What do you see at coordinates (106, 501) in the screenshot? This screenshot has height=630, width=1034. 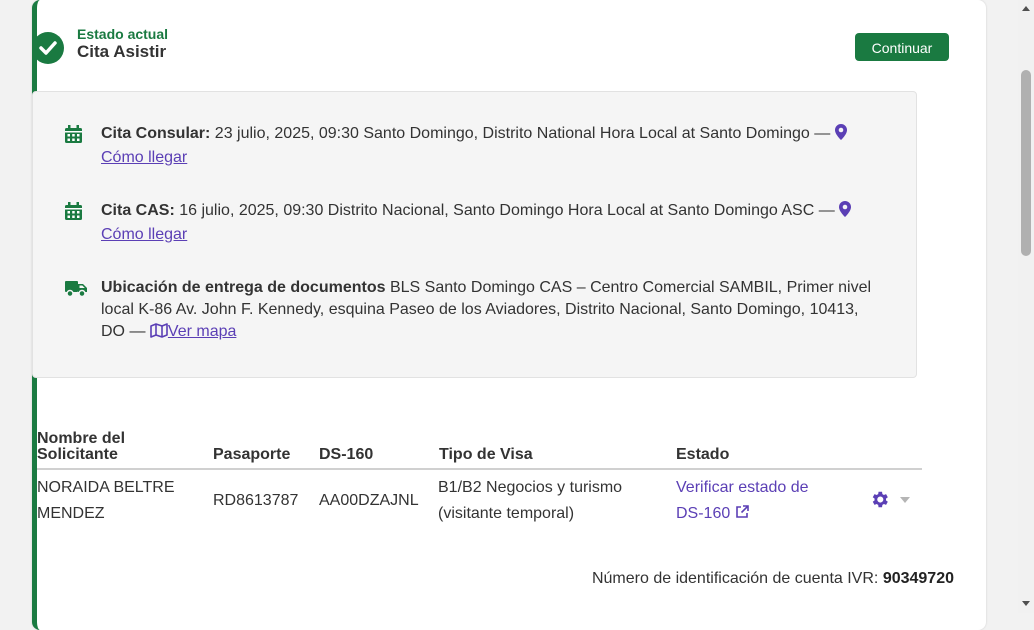 I see `applicant-name: NORAIDA BELTRE MENDEZ` at bounding box center [106, 501].